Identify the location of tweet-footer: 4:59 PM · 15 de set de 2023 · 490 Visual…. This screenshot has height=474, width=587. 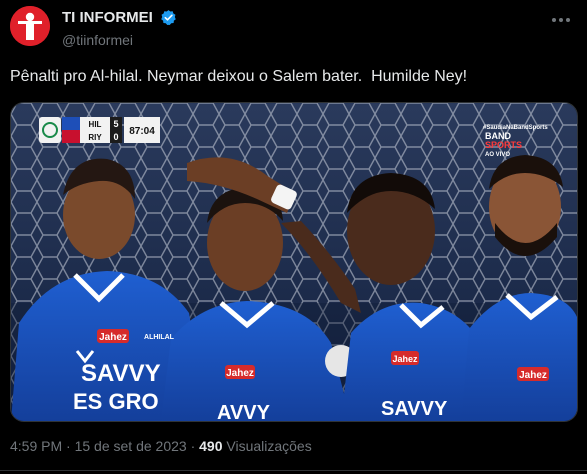
(161, 446).